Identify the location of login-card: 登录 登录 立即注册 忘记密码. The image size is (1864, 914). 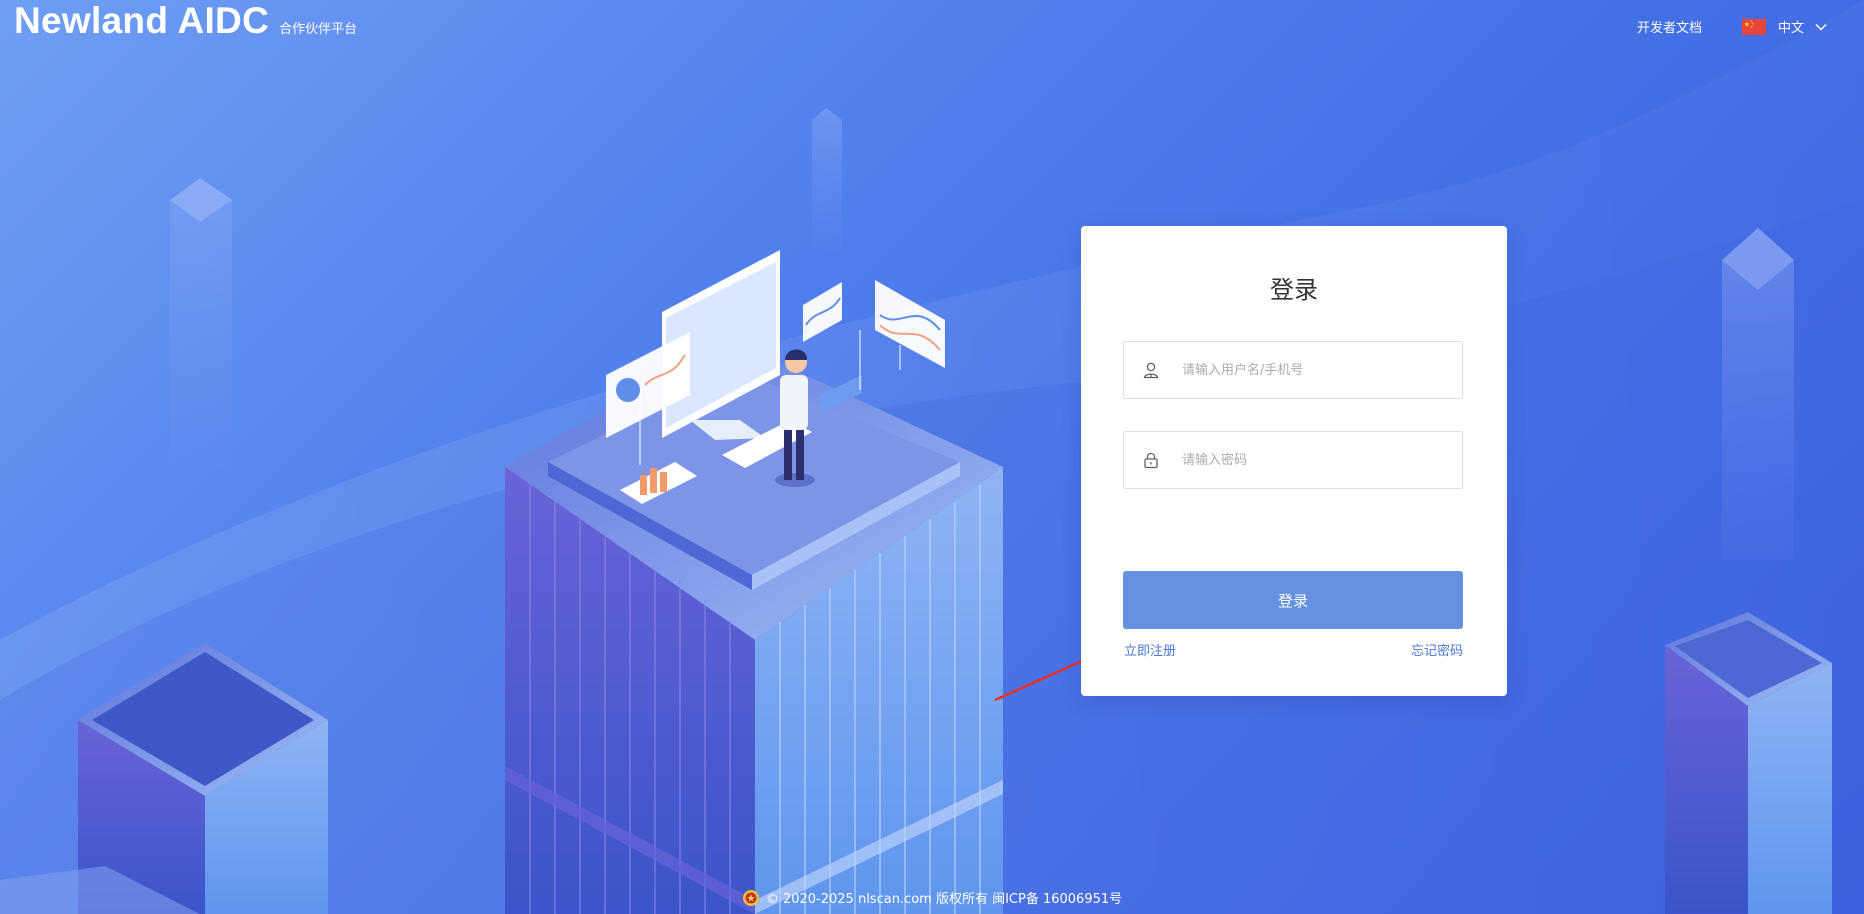
(1294, 461).